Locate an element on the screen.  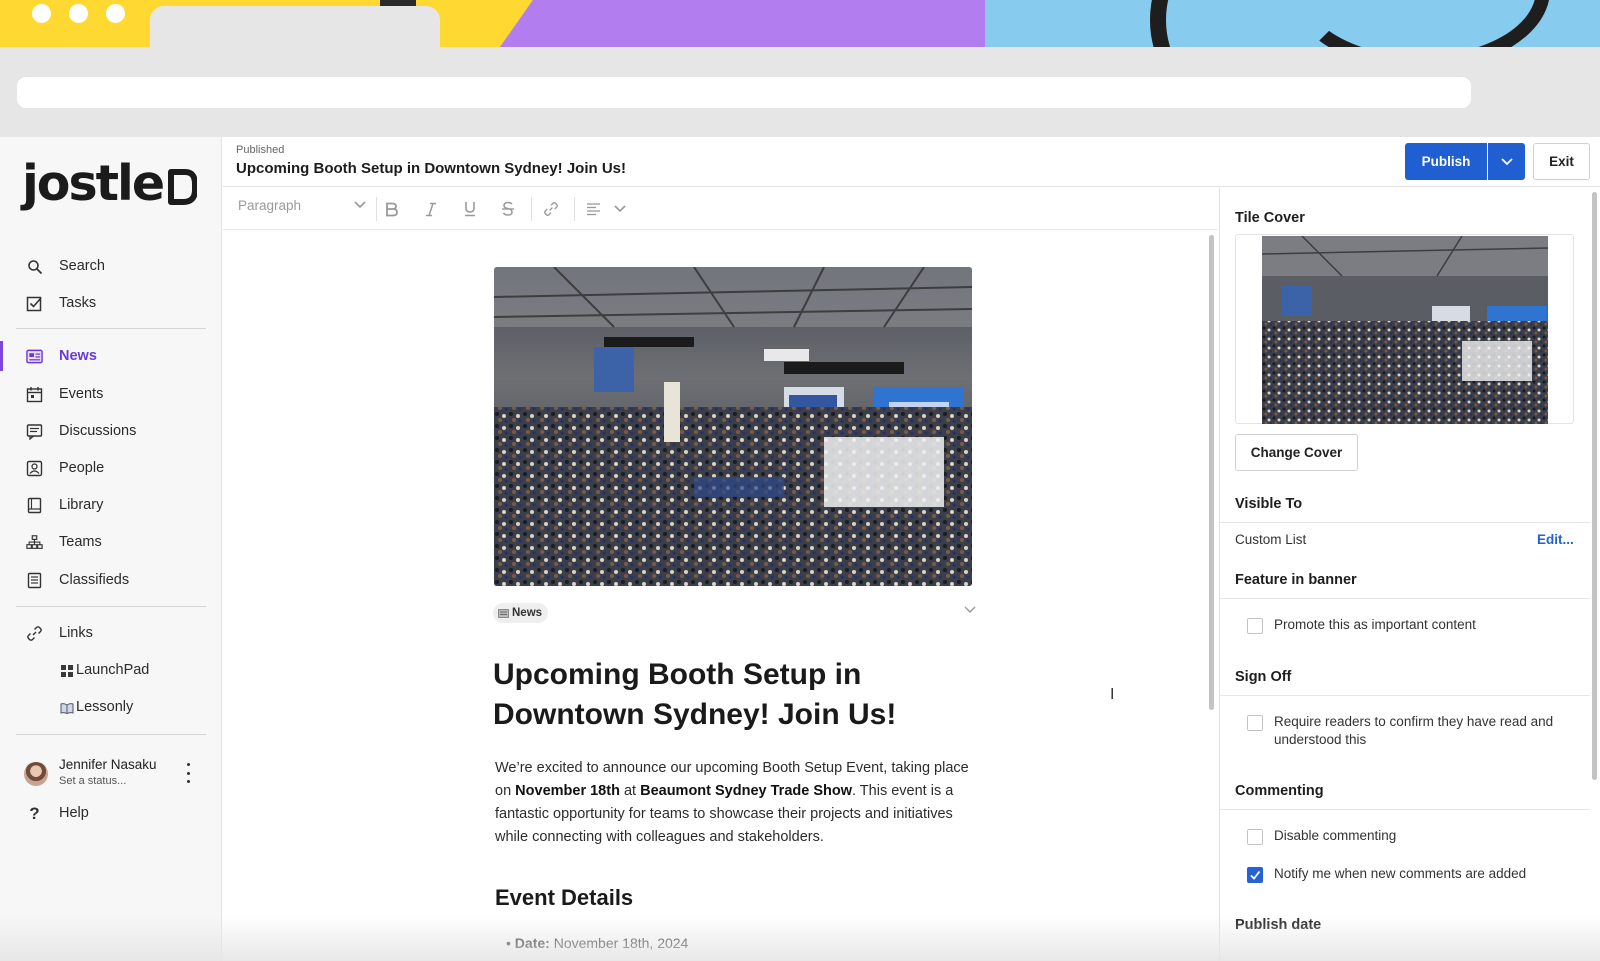
sidebar-item-label: Lessonly is located at coordinates (105, 707).